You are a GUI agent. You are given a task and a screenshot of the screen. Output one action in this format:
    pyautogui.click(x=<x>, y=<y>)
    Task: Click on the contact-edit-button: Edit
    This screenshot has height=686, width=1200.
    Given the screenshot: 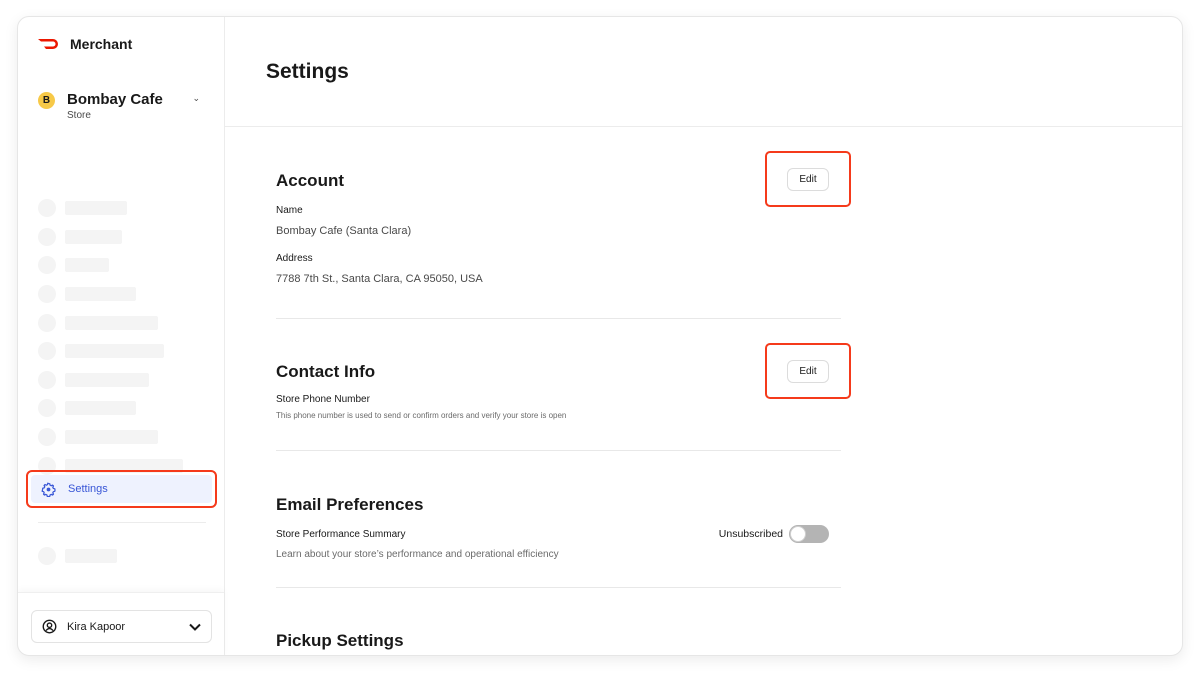 What is the action you would take?
    pyautogui.click(x=808, y=371)
    